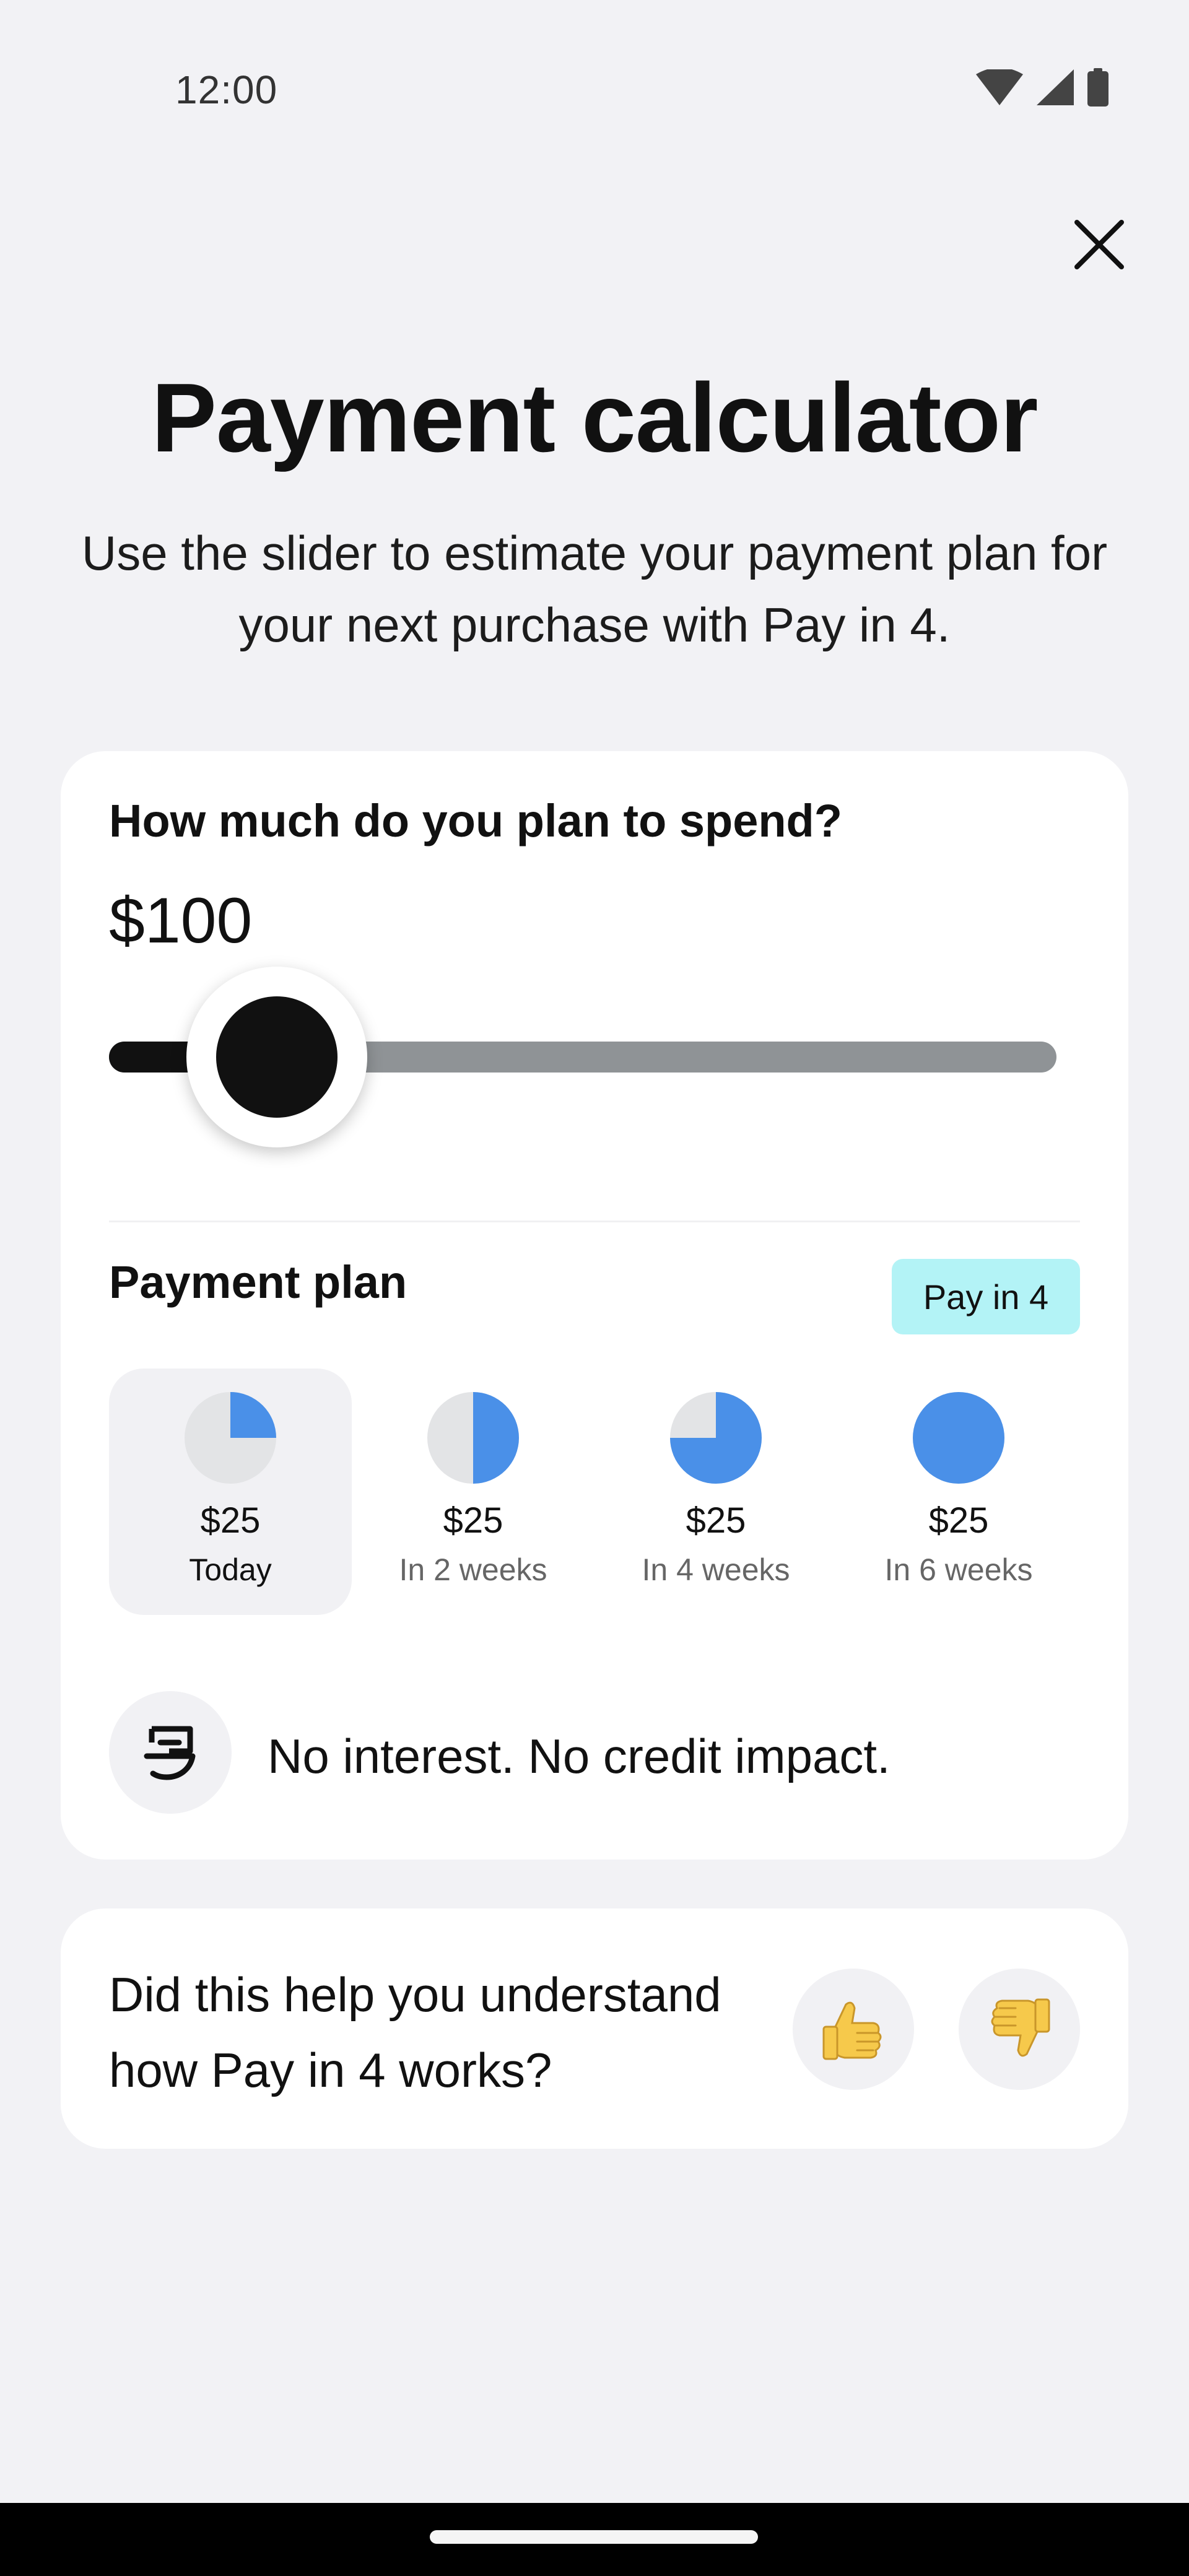  Describe the element at coordinates (181, 921) in the screenshot. I see `spend-amount: $100` at that location.